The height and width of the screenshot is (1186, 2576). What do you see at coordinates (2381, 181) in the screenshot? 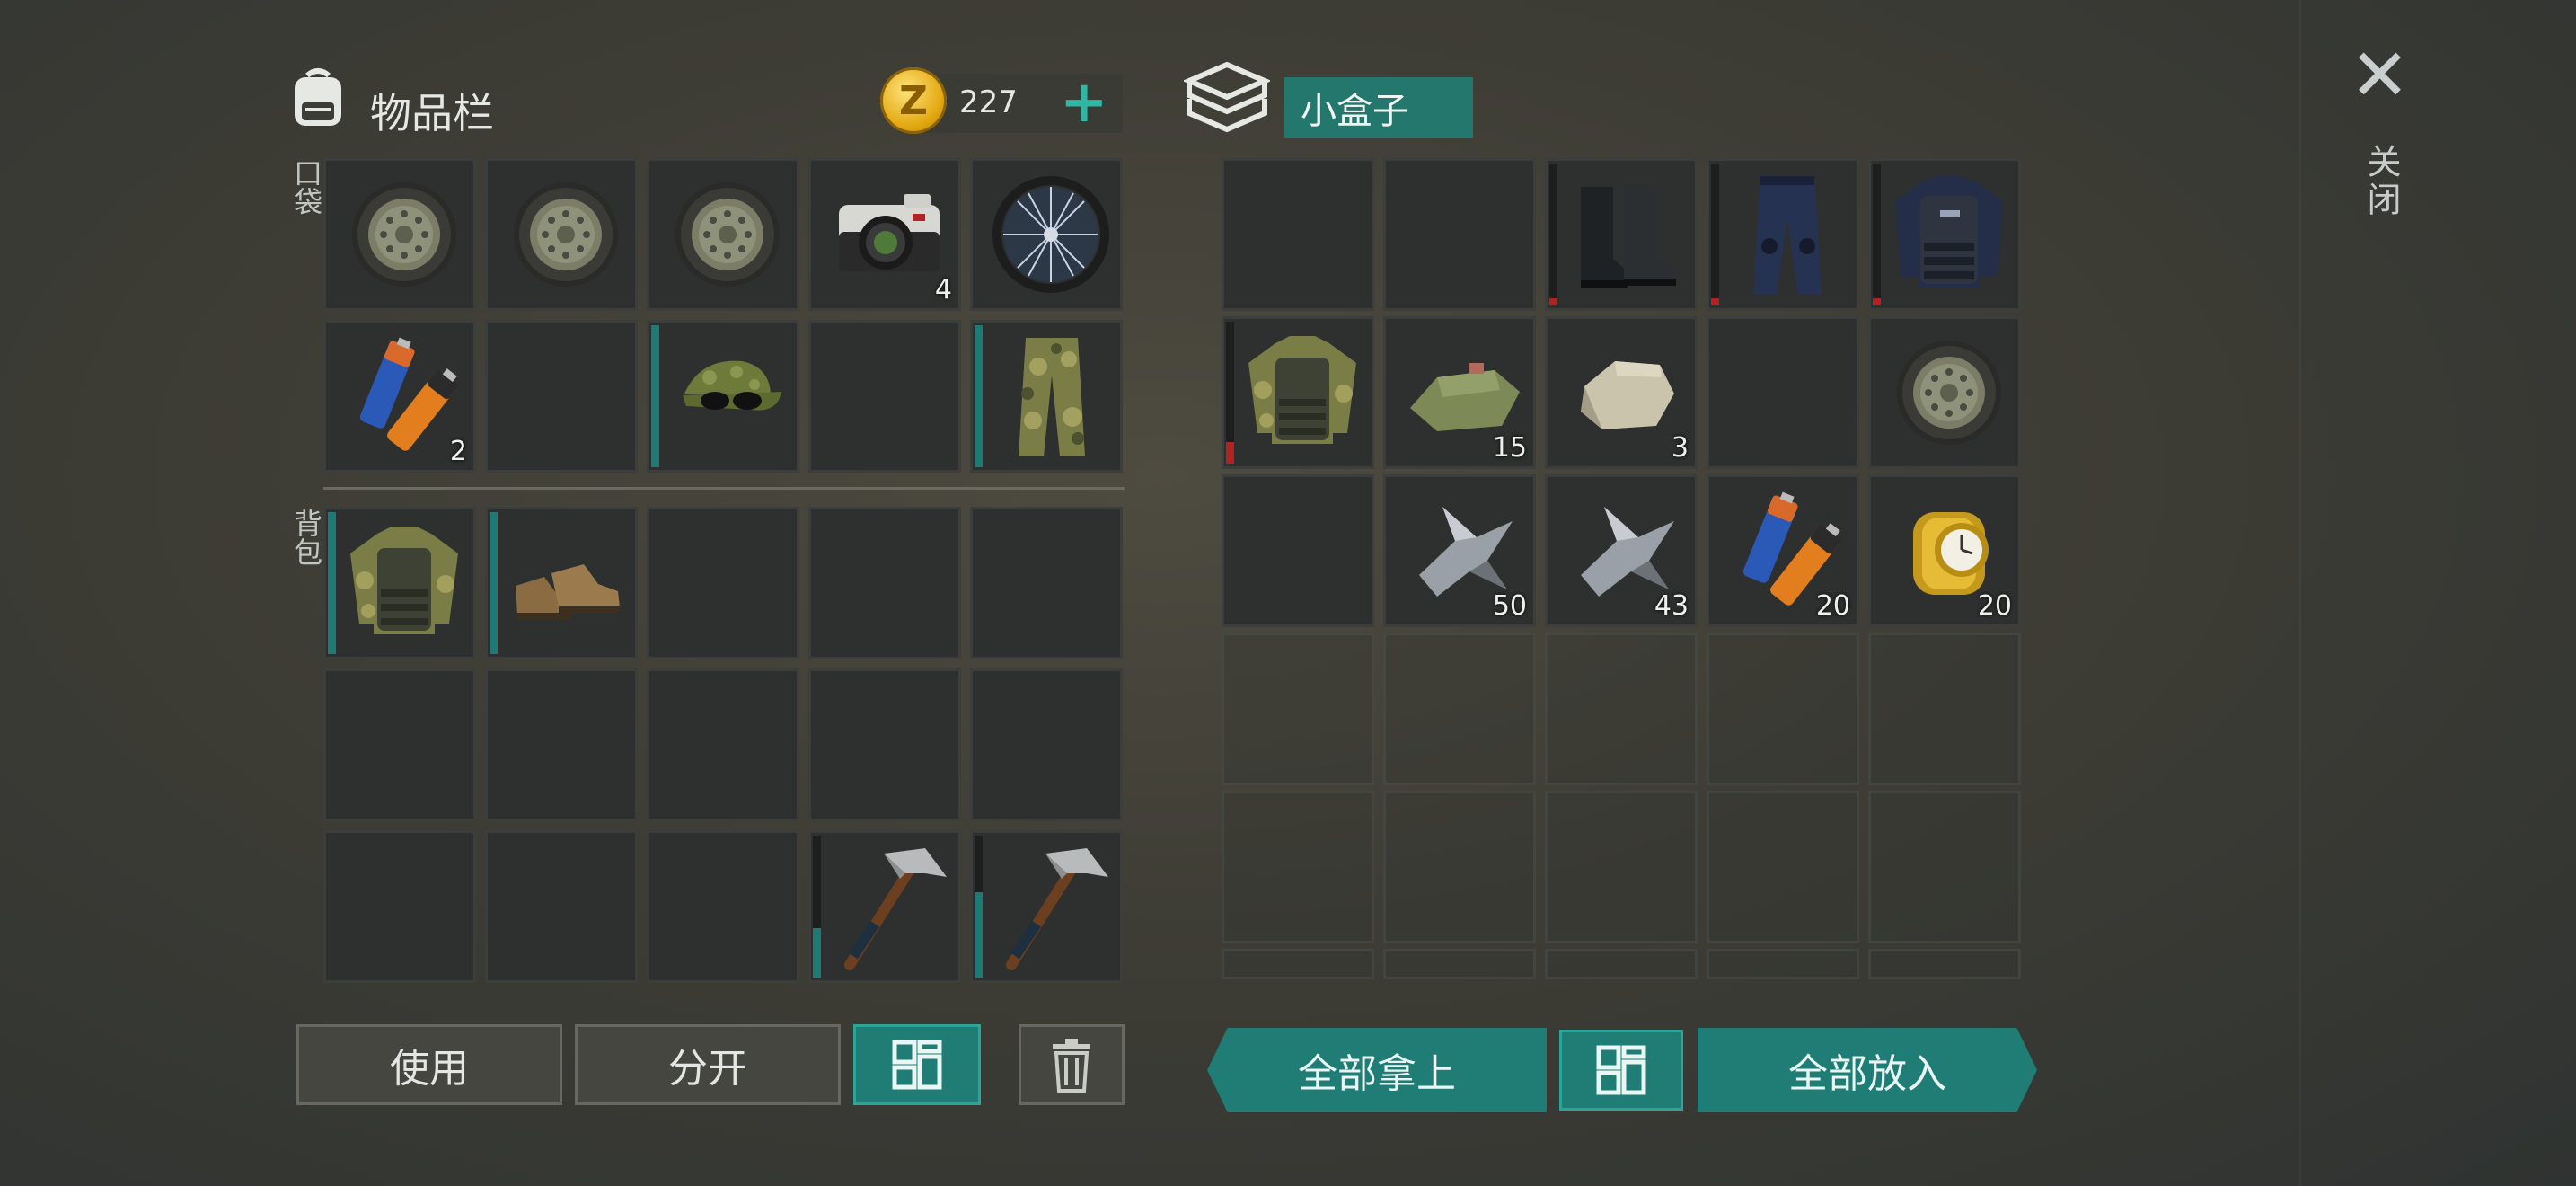
I see `close-label: 关闭` at bounding box center [2381, 181].